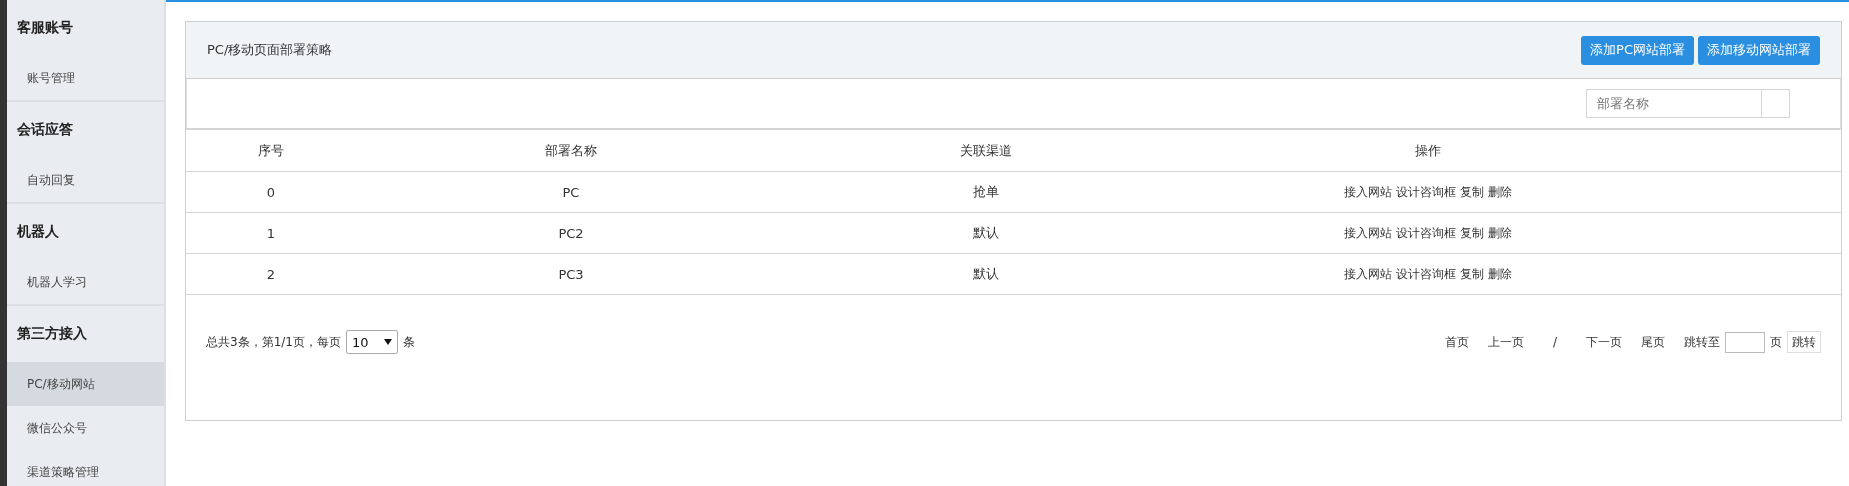  I want to click on table-cell: PC3, so click(571, 274).